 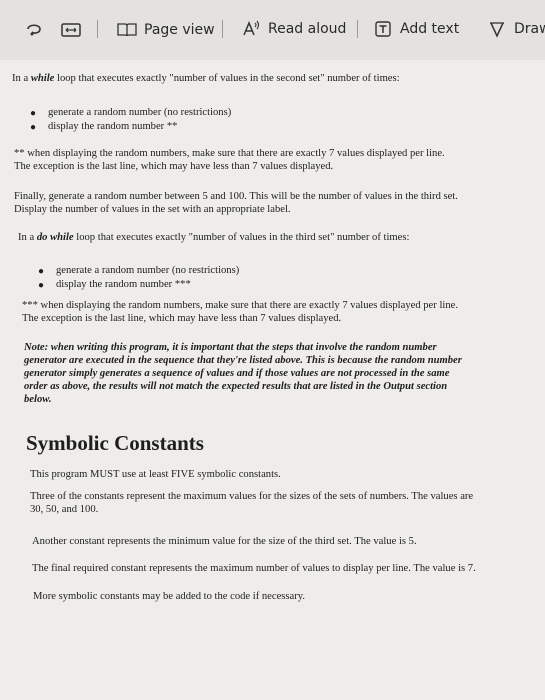 I want to click on page-view-button: Page view, so click(x=165, y=30).